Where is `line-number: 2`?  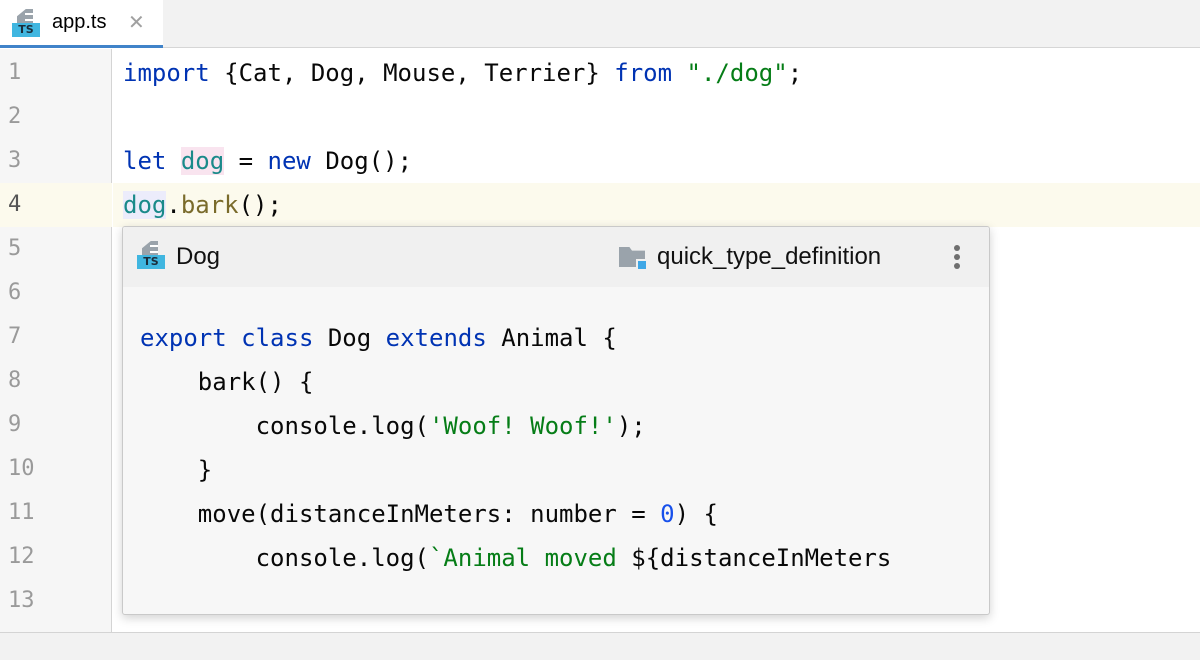 line-number: 2 is located at coordinates (15, 116).